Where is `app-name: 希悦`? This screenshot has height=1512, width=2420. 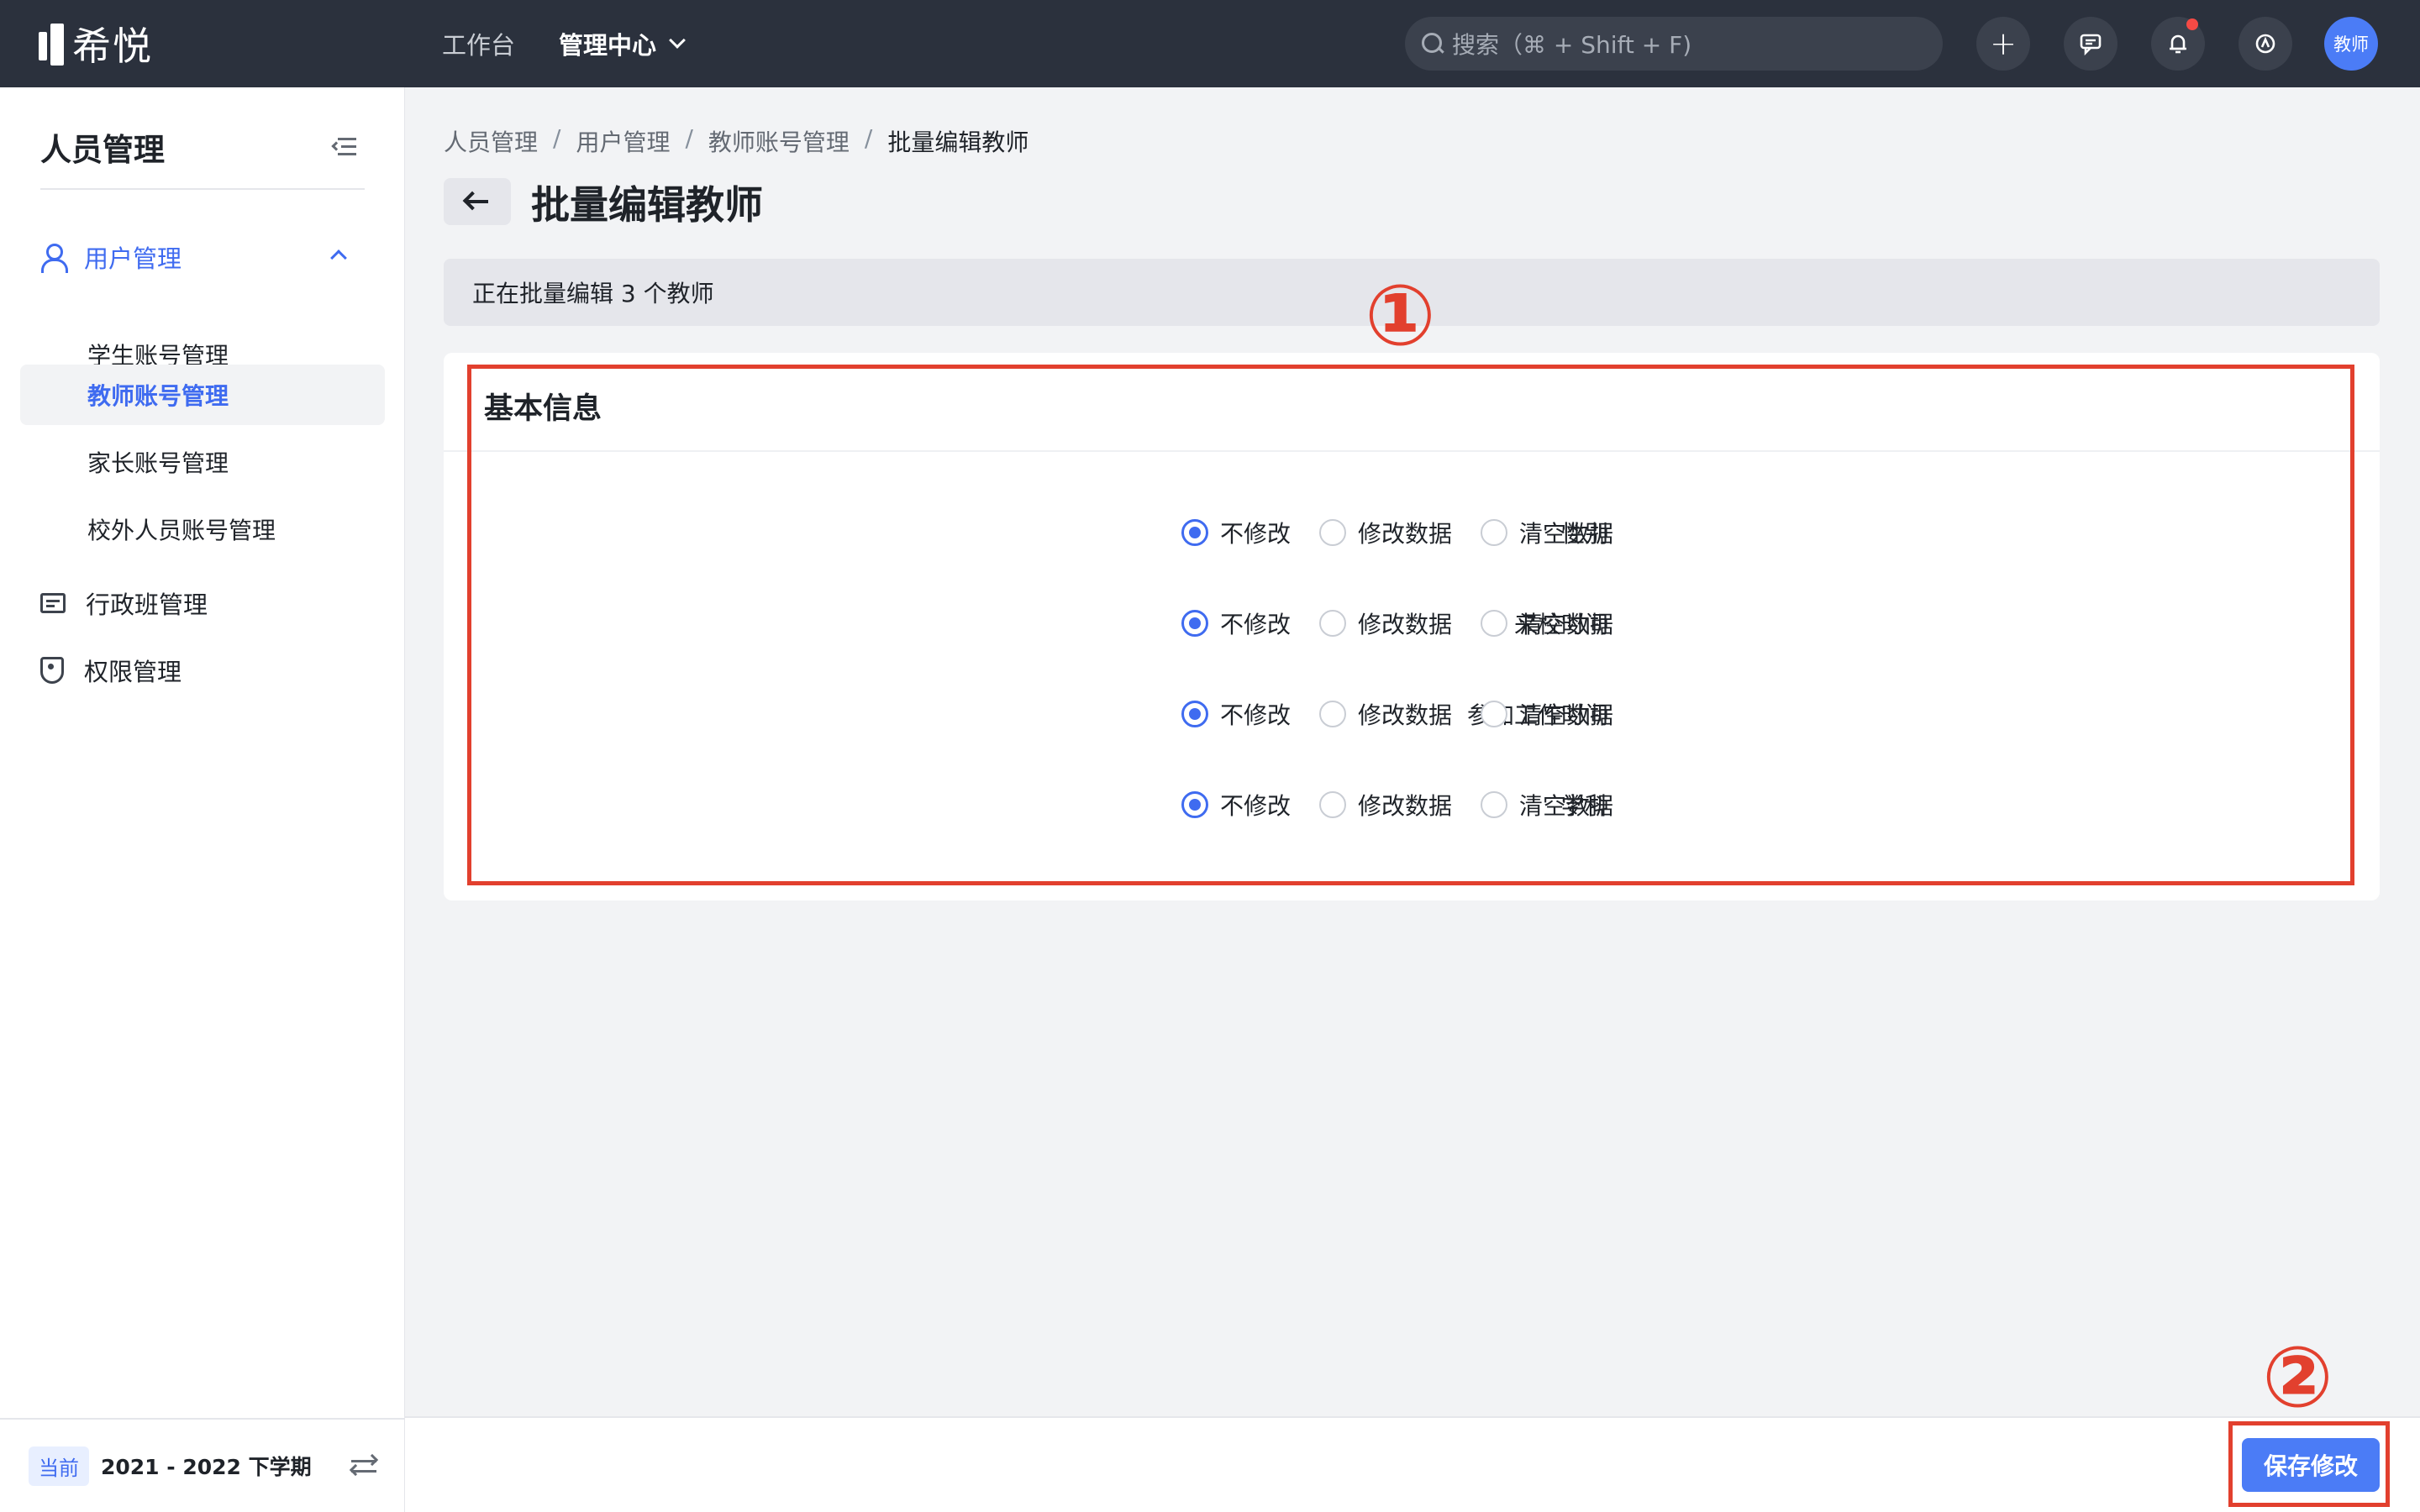
app-name: 希悦 is located at coordinates (113, 46).